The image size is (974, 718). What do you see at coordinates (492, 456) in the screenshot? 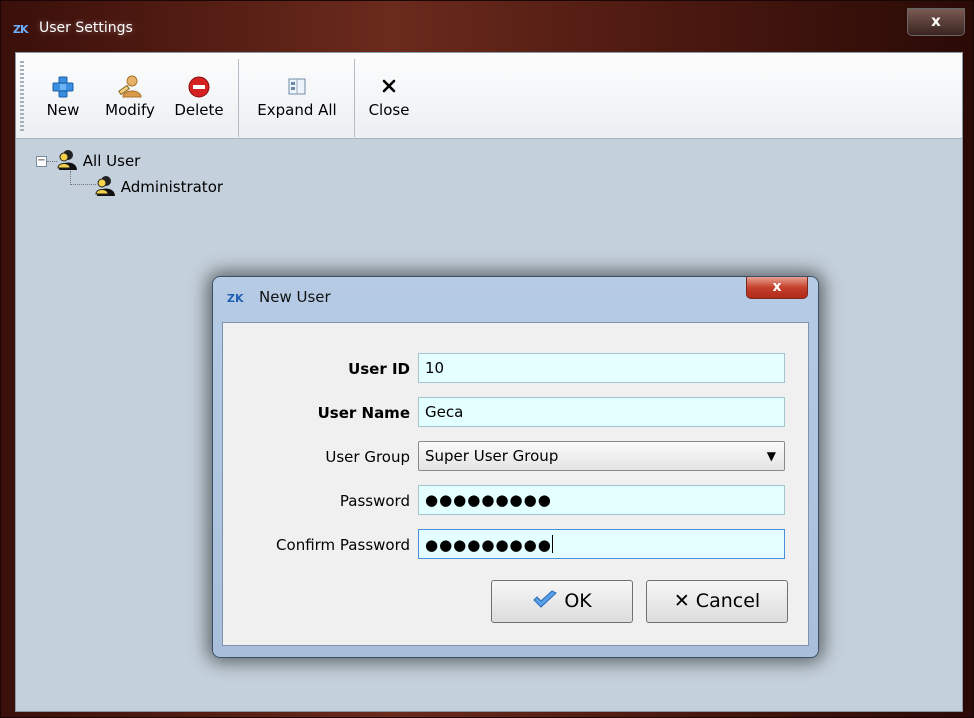
I see `user-group-value: Super User Group` at bounding box center [492, 456].